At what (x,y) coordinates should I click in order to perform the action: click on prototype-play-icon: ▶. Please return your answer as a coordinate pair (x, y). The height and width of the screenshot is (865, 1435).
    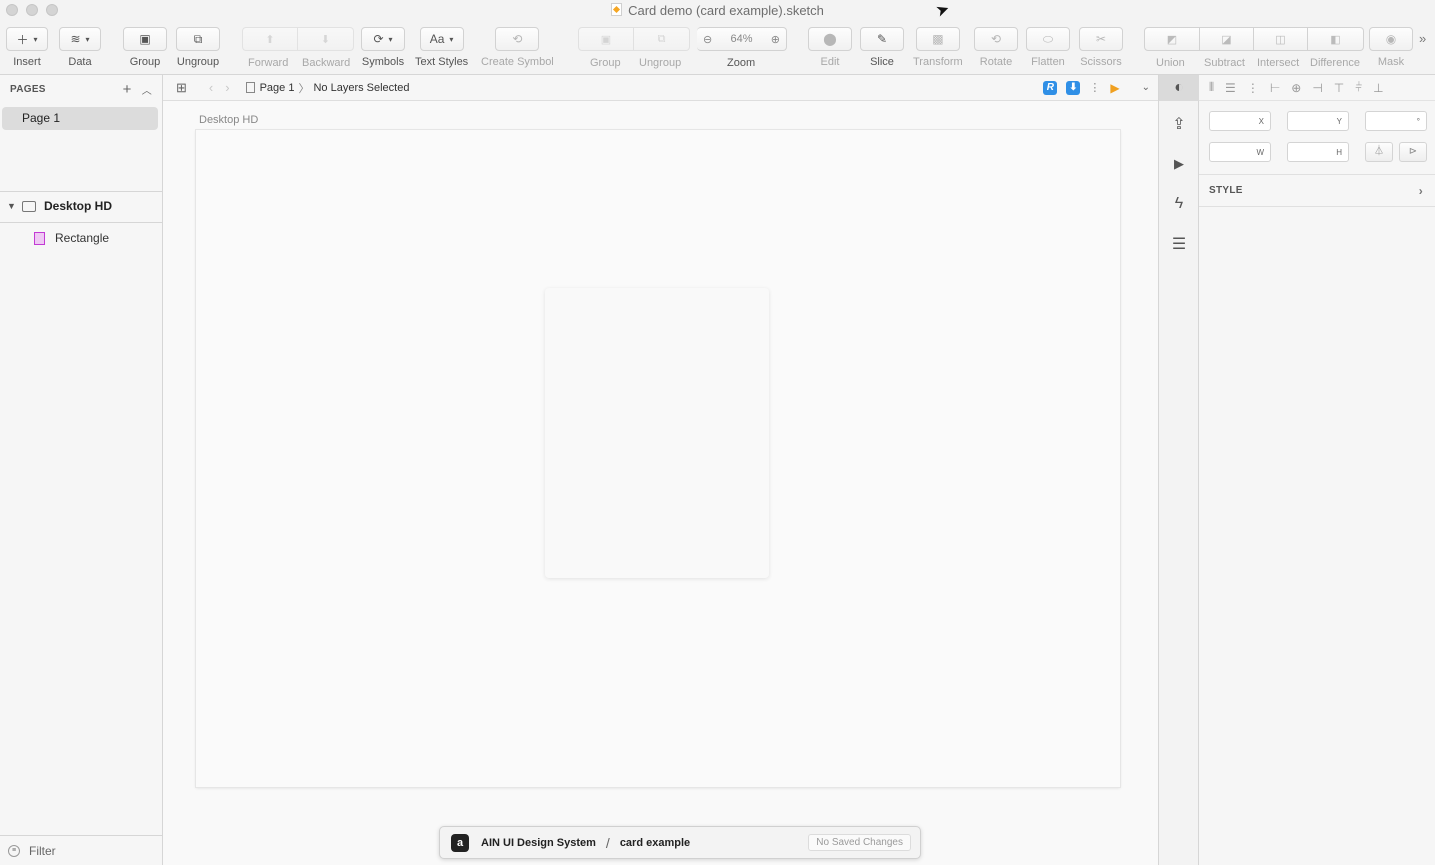
    Looking at the image, I should click on (1179, 164).